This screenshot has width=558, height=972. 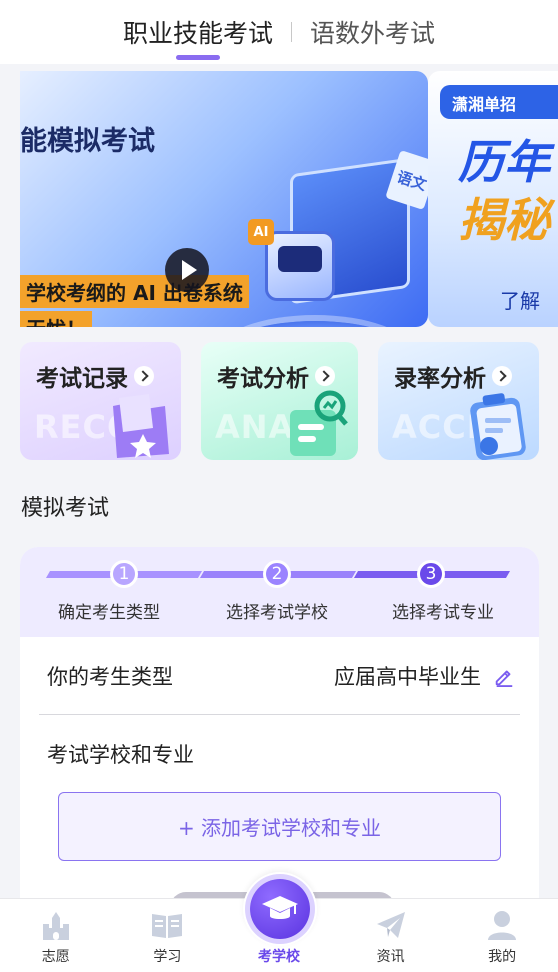 What do you see at coordinates (390, 957) in the screenshot?
I see `nav-label: 资讯` at bounding box center [390, 957].